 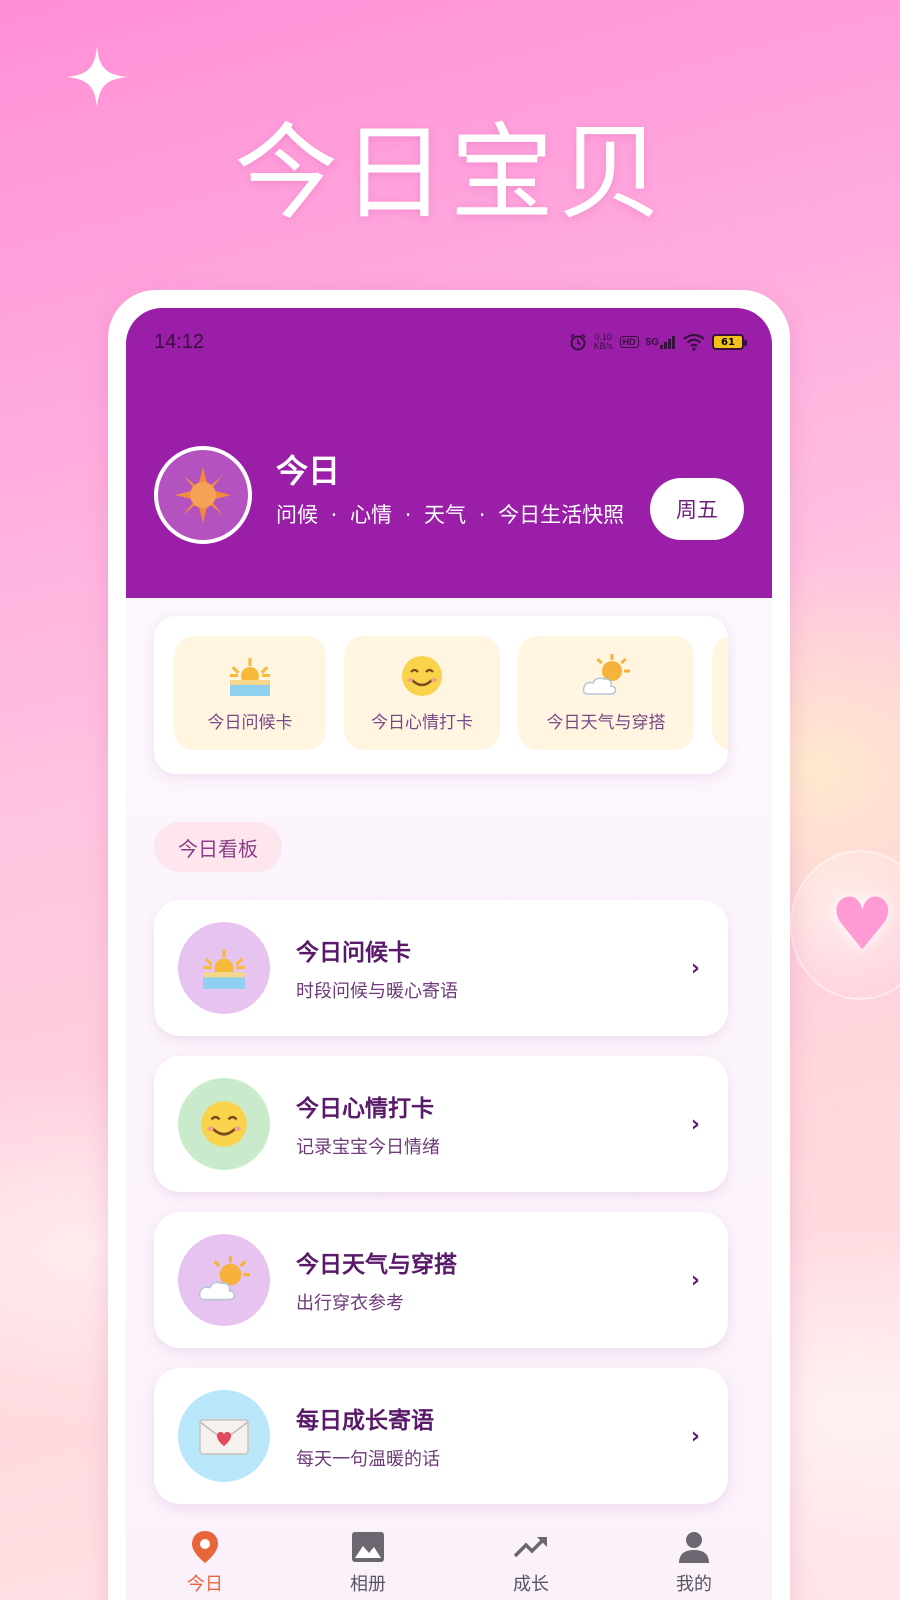 I want to click on card-title: 今日天气与穿搭, so click(x=376, y=1265).